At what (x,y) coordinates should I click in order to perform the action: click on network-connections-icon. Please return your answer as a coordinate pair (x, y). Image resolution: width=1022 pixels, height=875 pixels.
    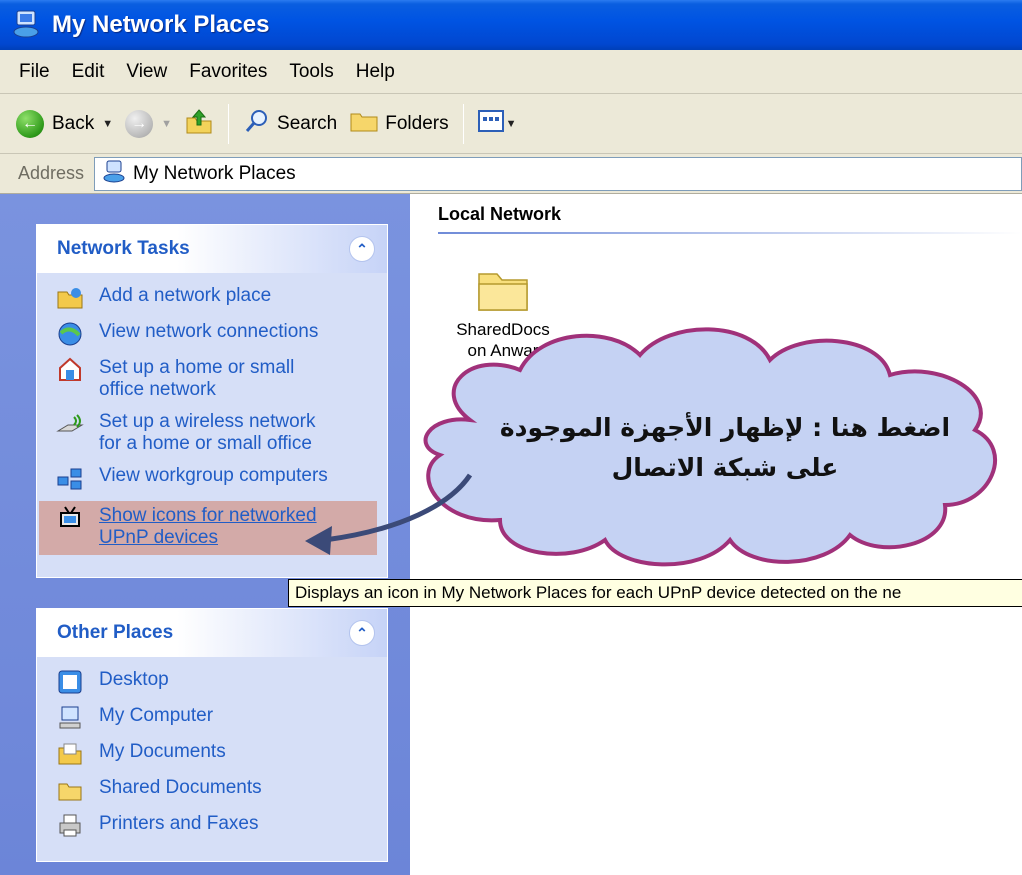
    Looking at the image, I should click on (70, 334).